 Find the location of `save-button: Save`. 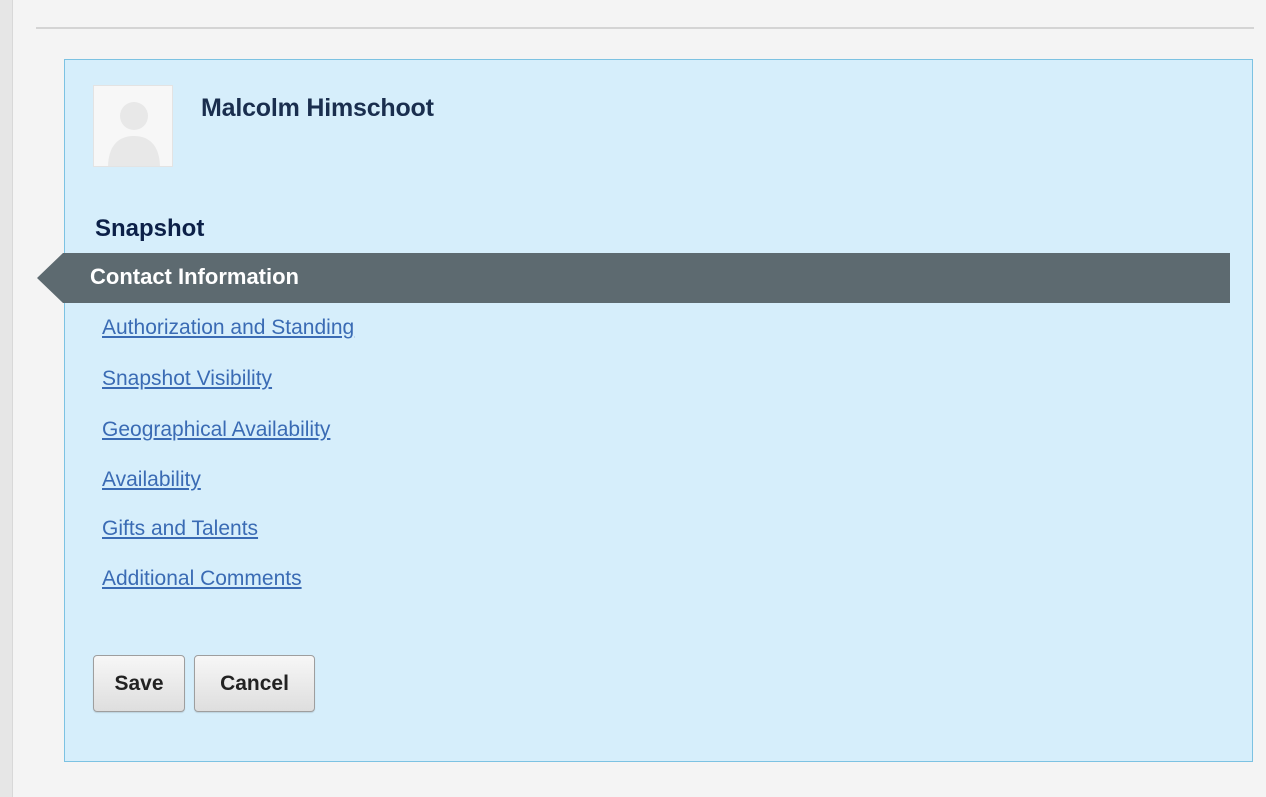

save-button: Save is located at coordinates (139, 683).